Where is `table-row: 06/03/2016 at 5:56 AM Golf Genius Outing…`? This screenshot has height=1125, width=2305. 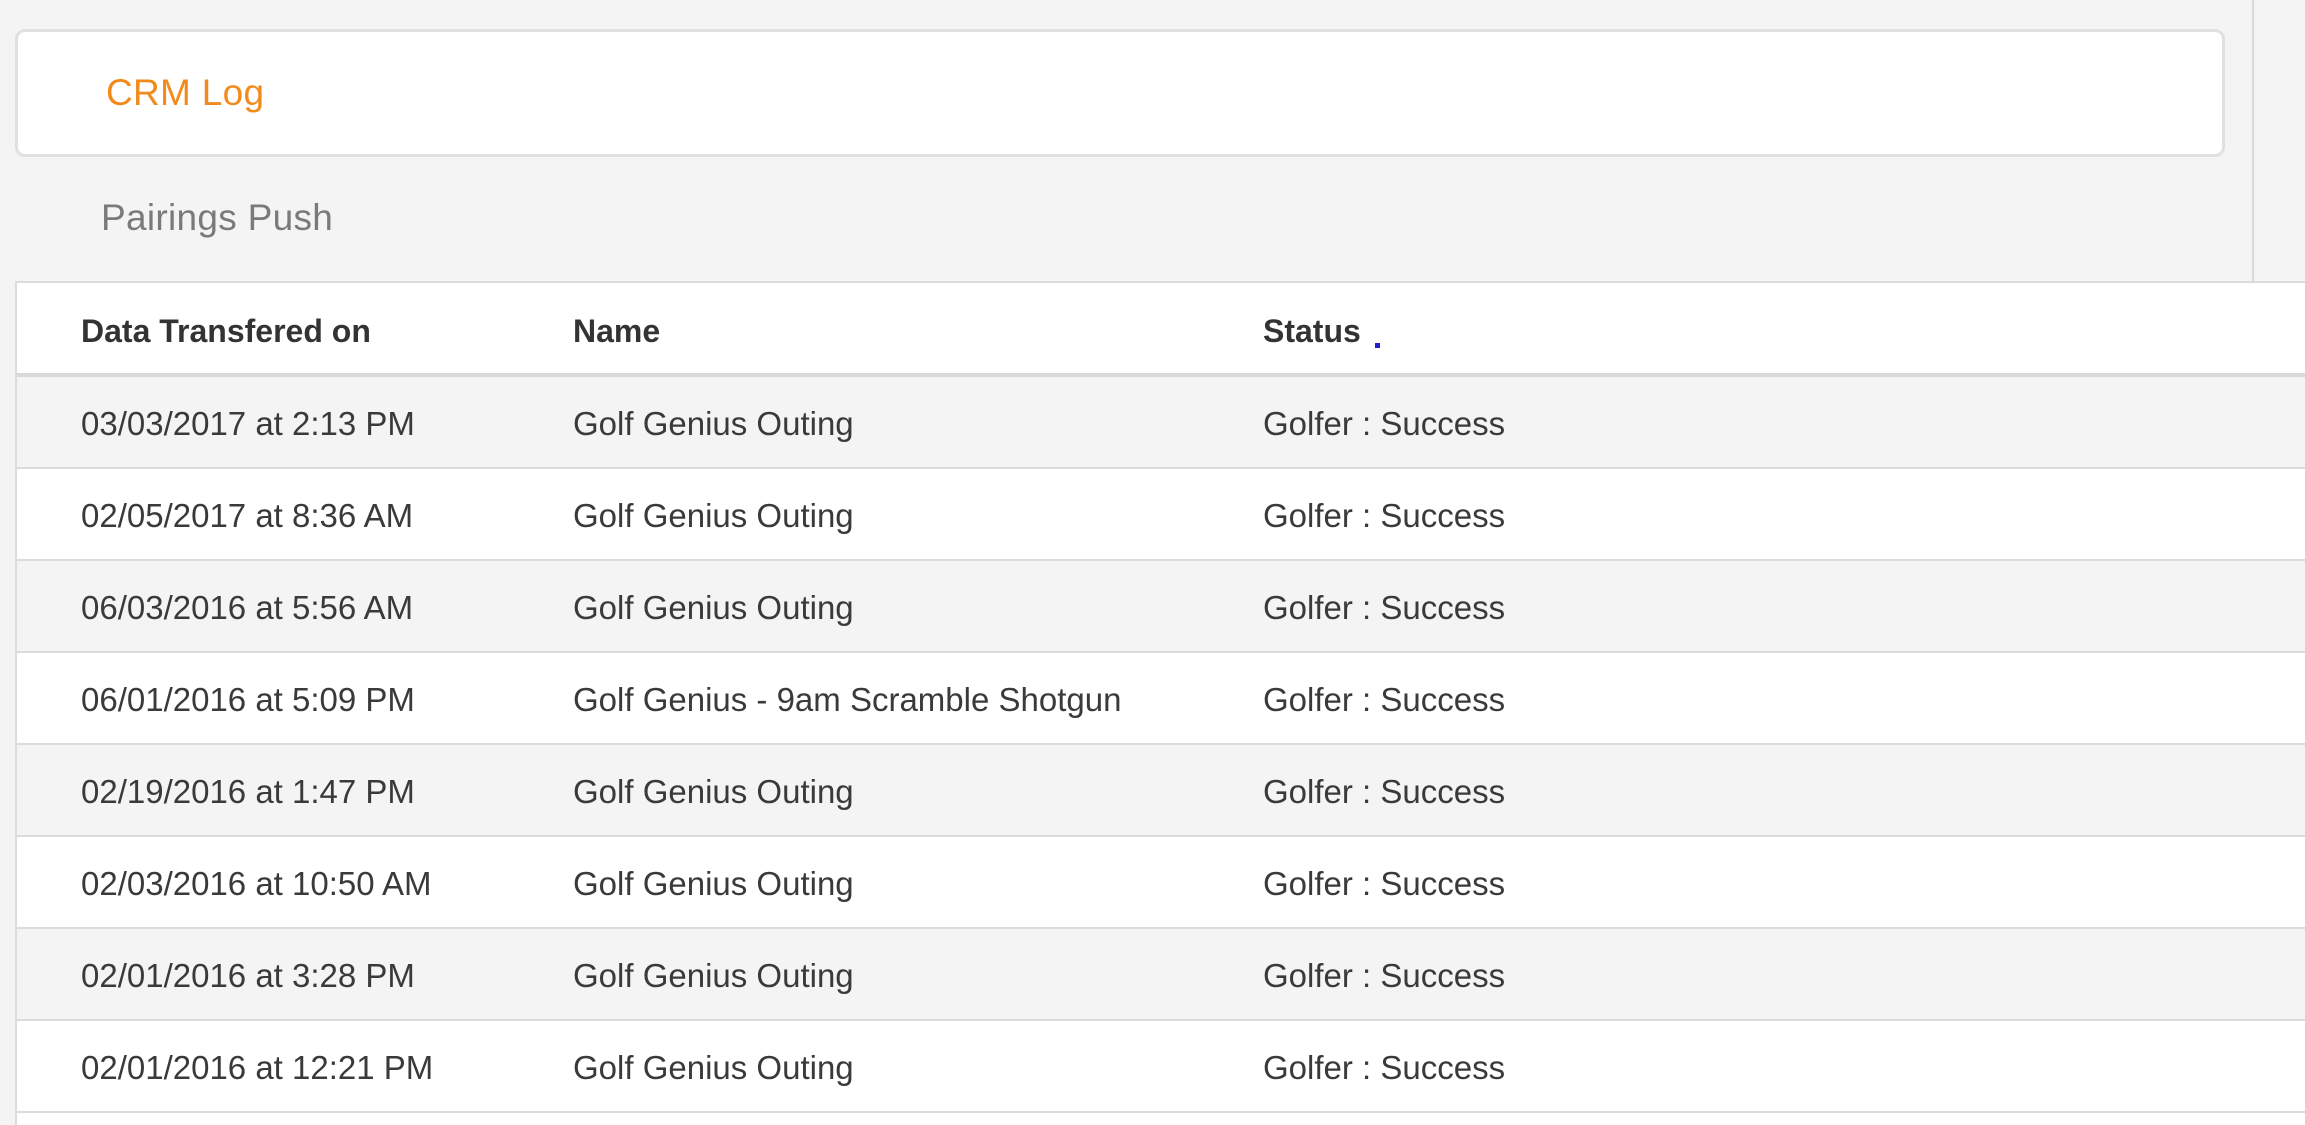 table-row: 06/03/2016 at 5:56 AM Golf Genius Outing… is located at coordinates (1161, 607).